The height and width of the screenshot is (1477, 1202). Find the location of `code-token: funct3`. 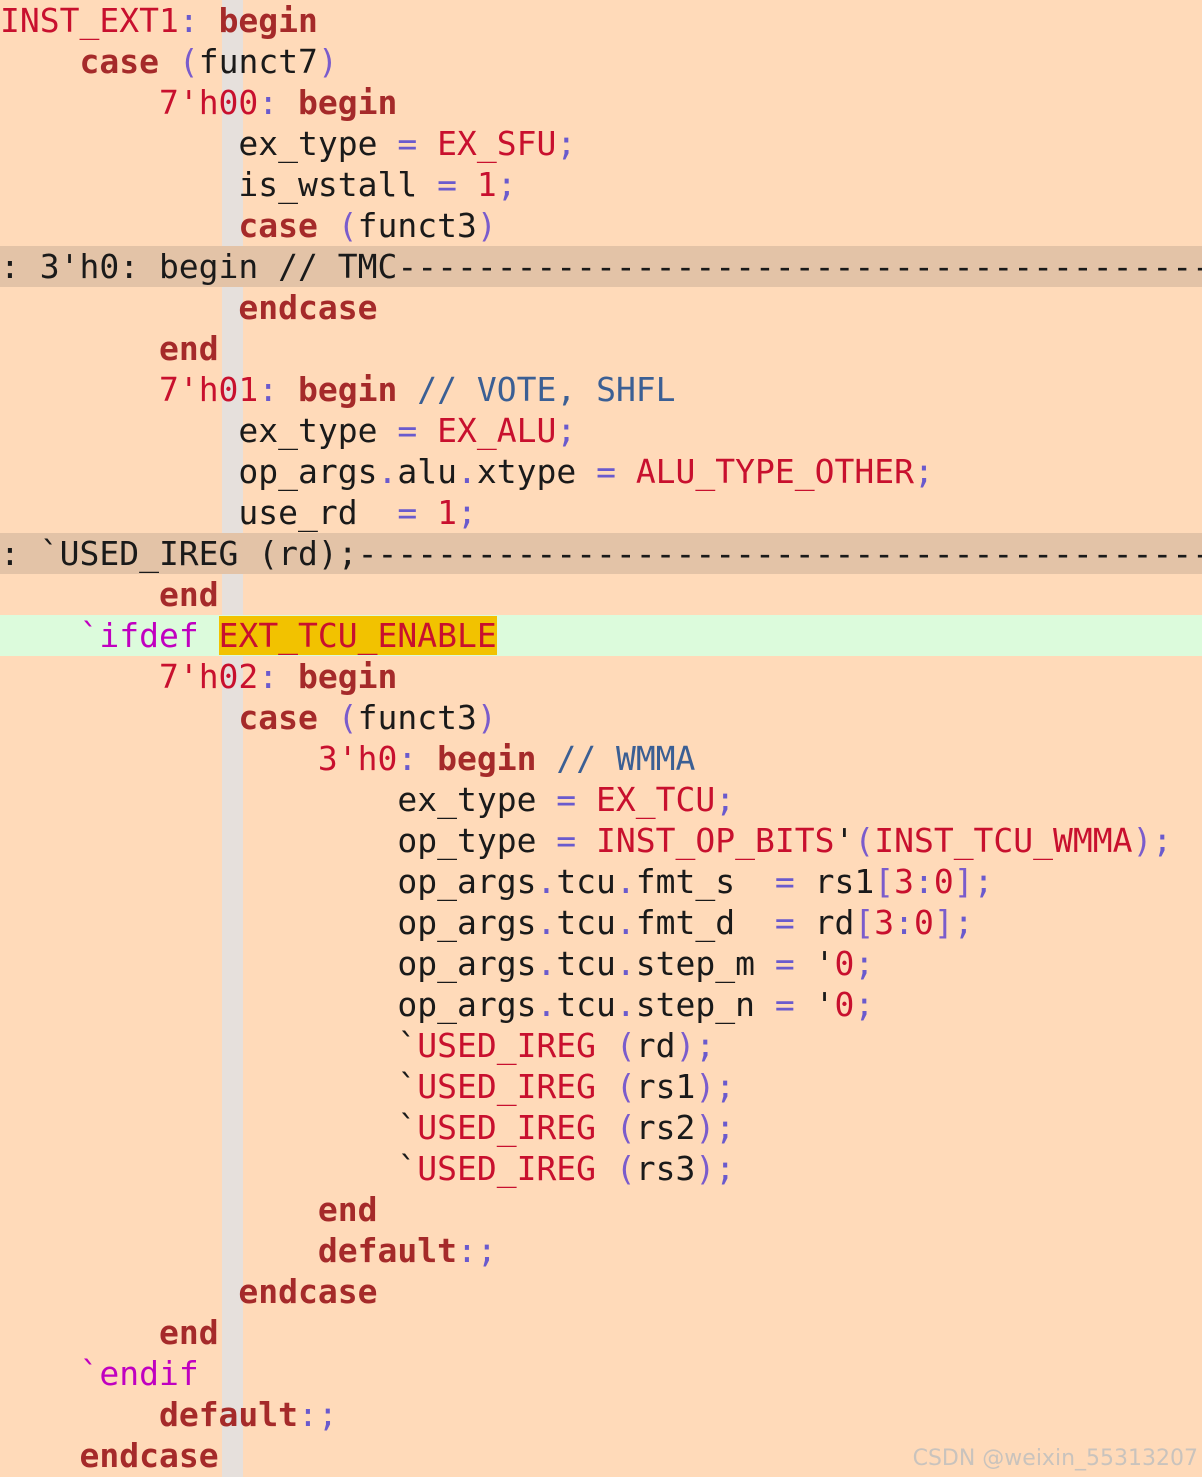

code-token: funct3 is located at coordinates (417, 717).